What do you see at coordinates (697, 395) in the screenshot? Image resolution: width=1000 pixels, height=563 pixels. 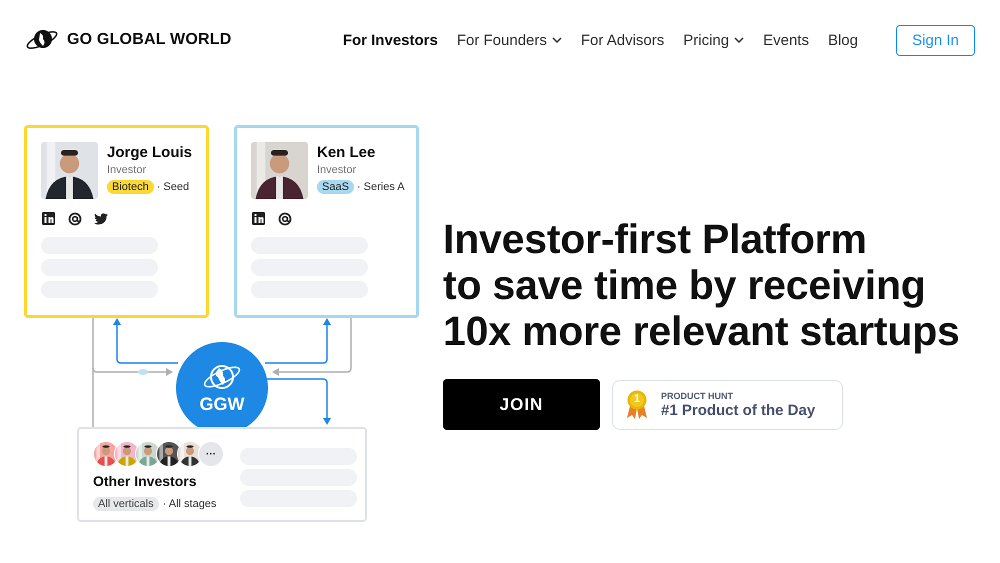 I see `badge-label: PRODUCT HUNT` at bounding box center [697, 395].